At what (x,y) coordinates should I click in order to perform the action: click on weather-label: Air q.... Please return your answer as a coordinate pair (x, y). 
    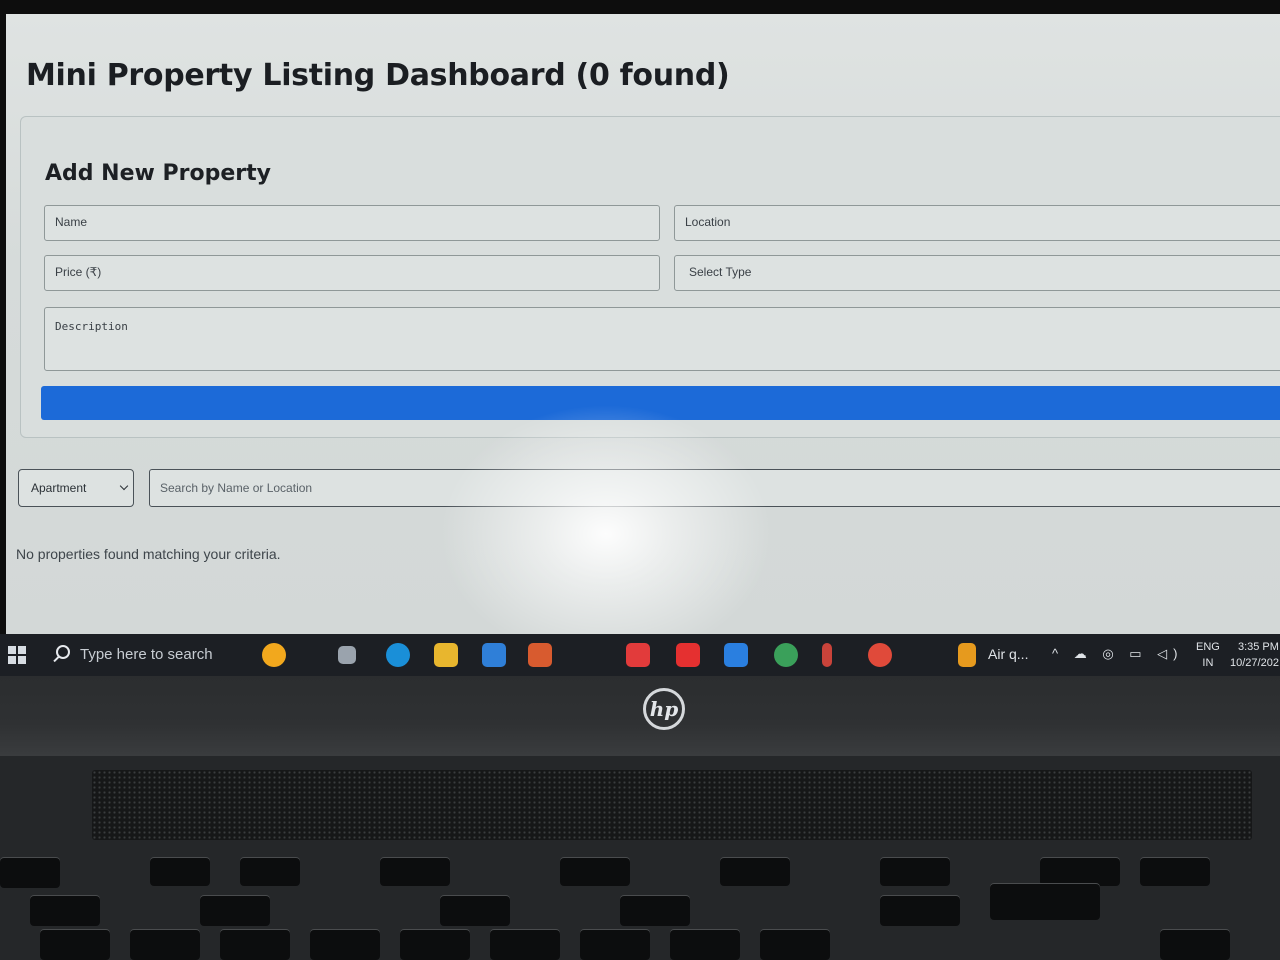
    Looking at the image, I should click on (1008, 654).